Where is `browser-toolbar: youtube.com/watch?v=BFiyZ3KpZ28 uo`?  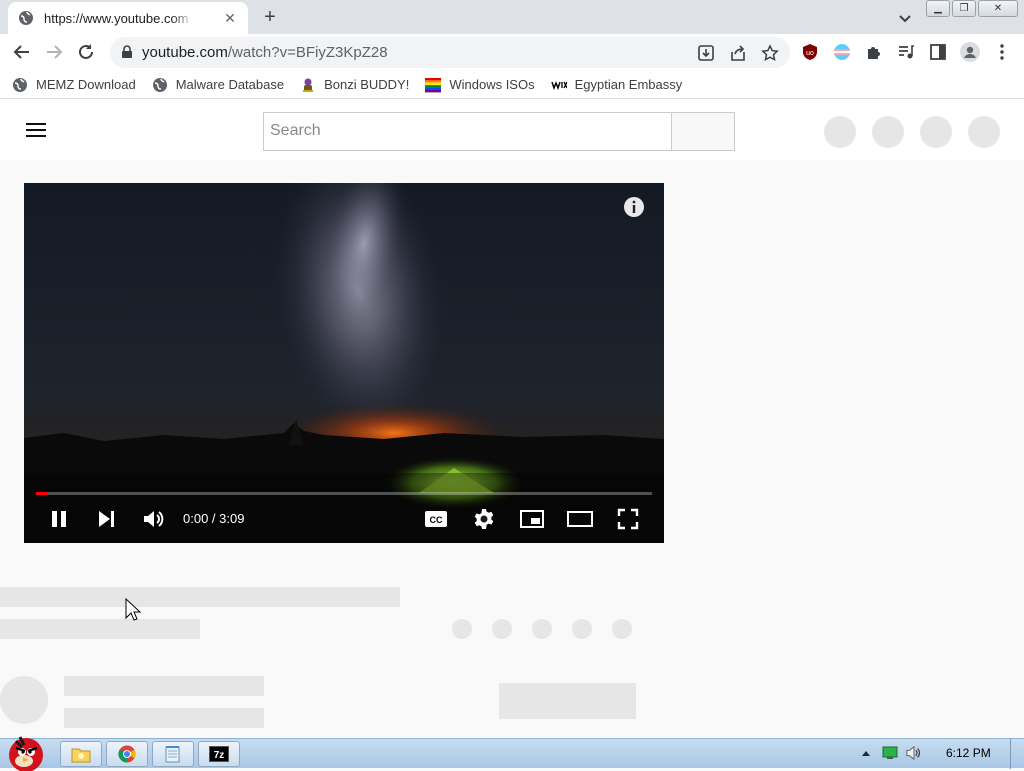 browser-toolbar: youtube.com/watch?v=BFiyZ3KpZ28 uo is located at coordinates (512, 52).